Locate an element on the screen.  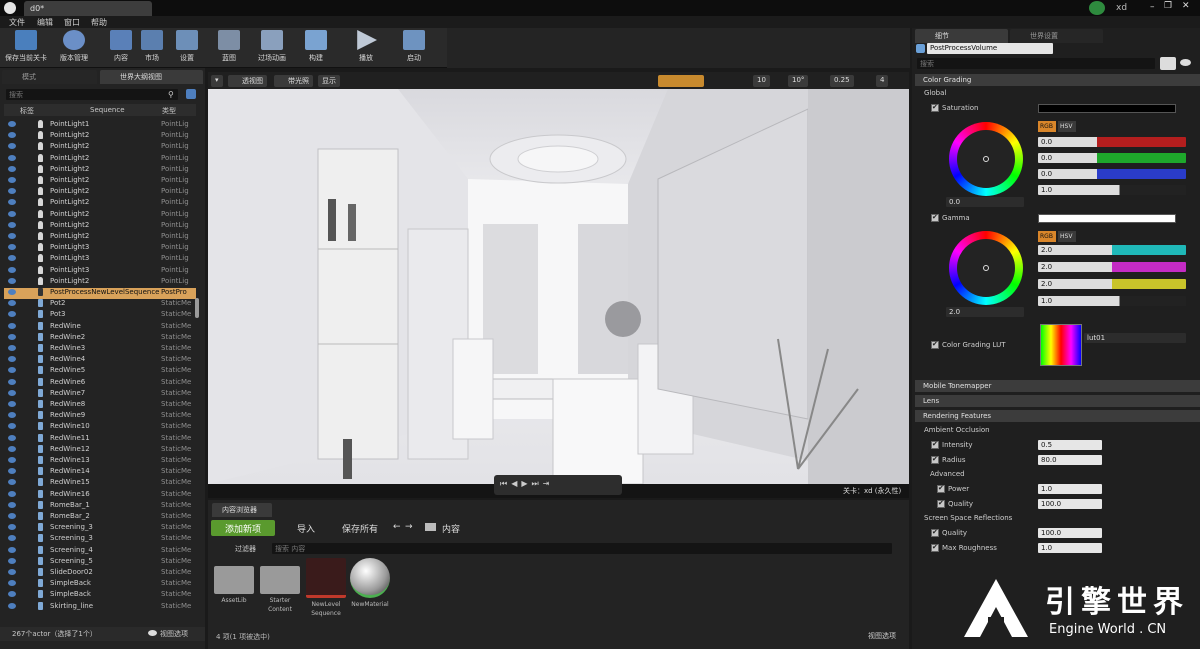
menu-window: 窗口 is located at coordinates (72, 22).